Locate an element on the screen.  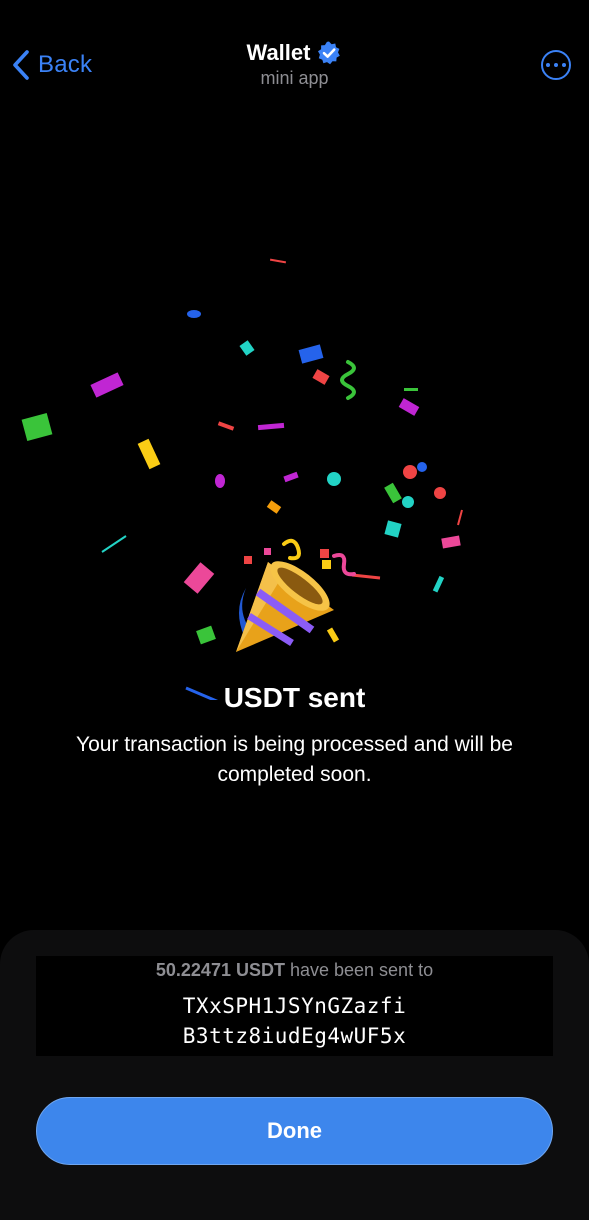
address-line-1: TXxSPH1JSYnGZazfi is located at coordinates (294, 1006).